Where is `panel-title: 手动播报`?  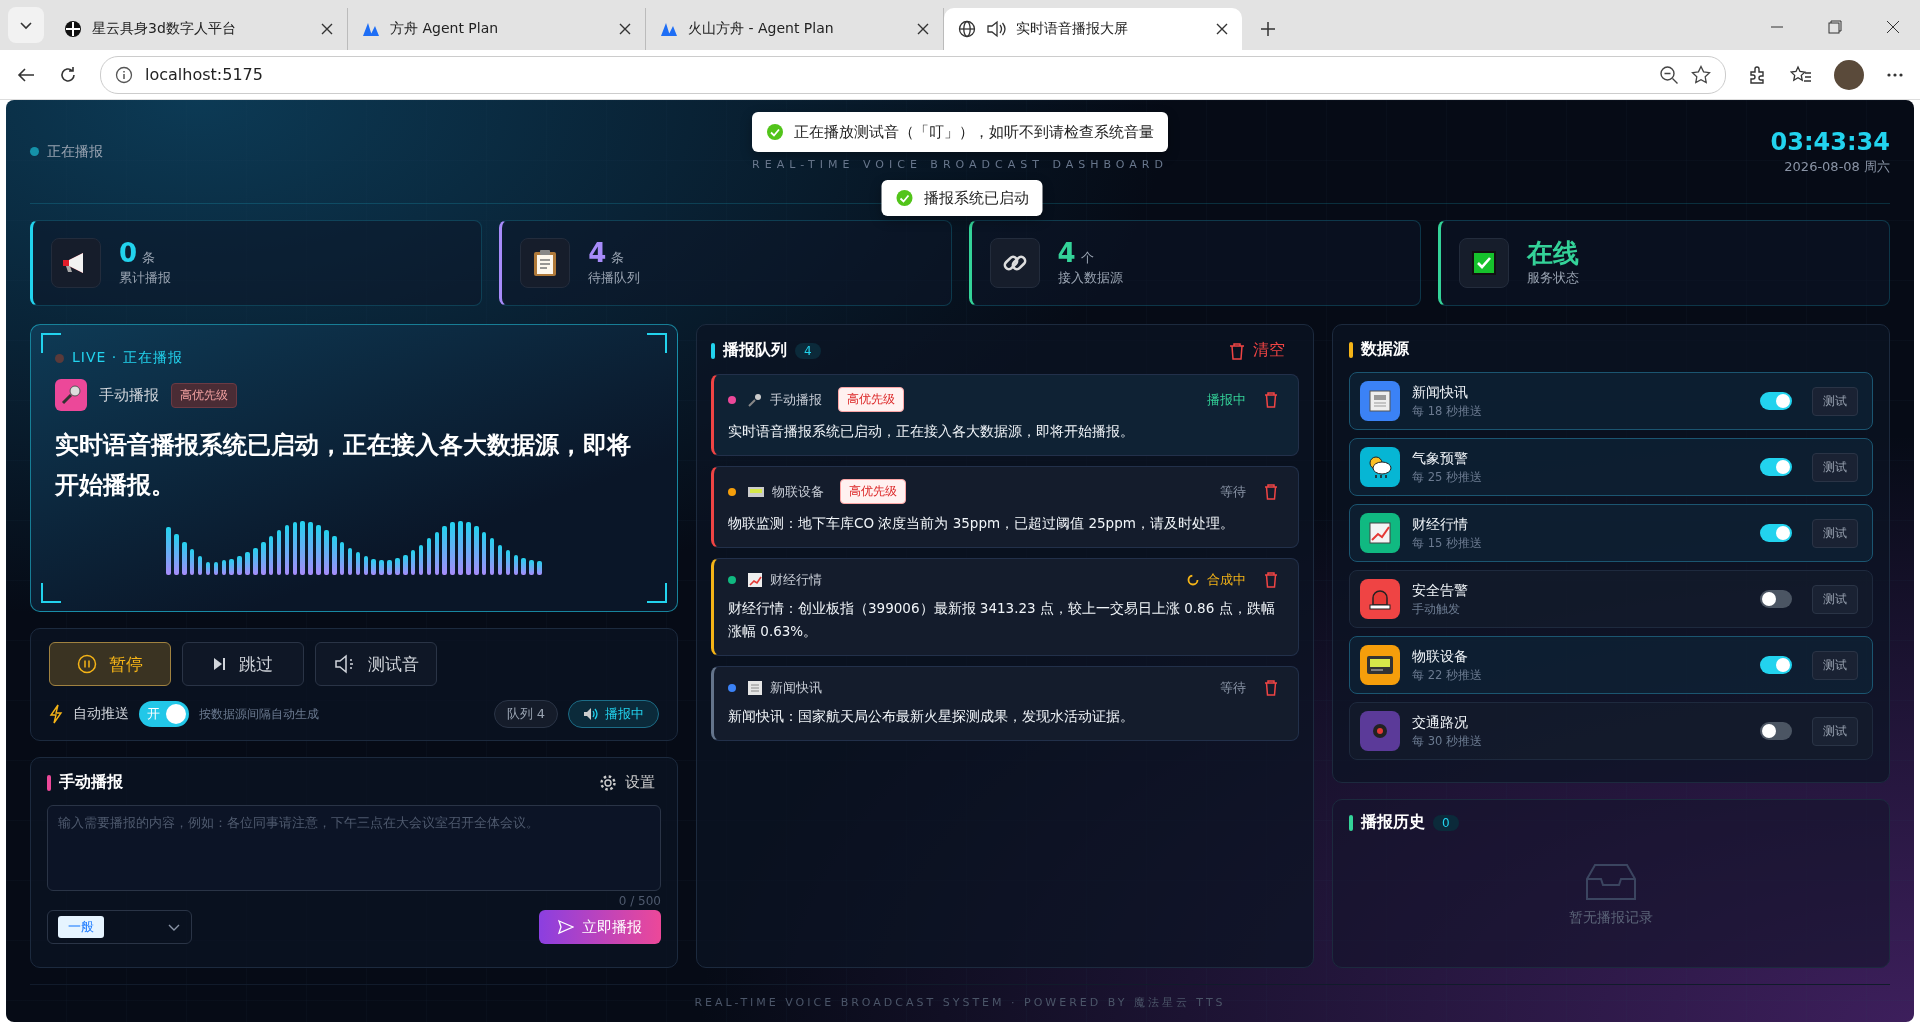 panel-title: 手动播报 is located at coordinates (91, 782).